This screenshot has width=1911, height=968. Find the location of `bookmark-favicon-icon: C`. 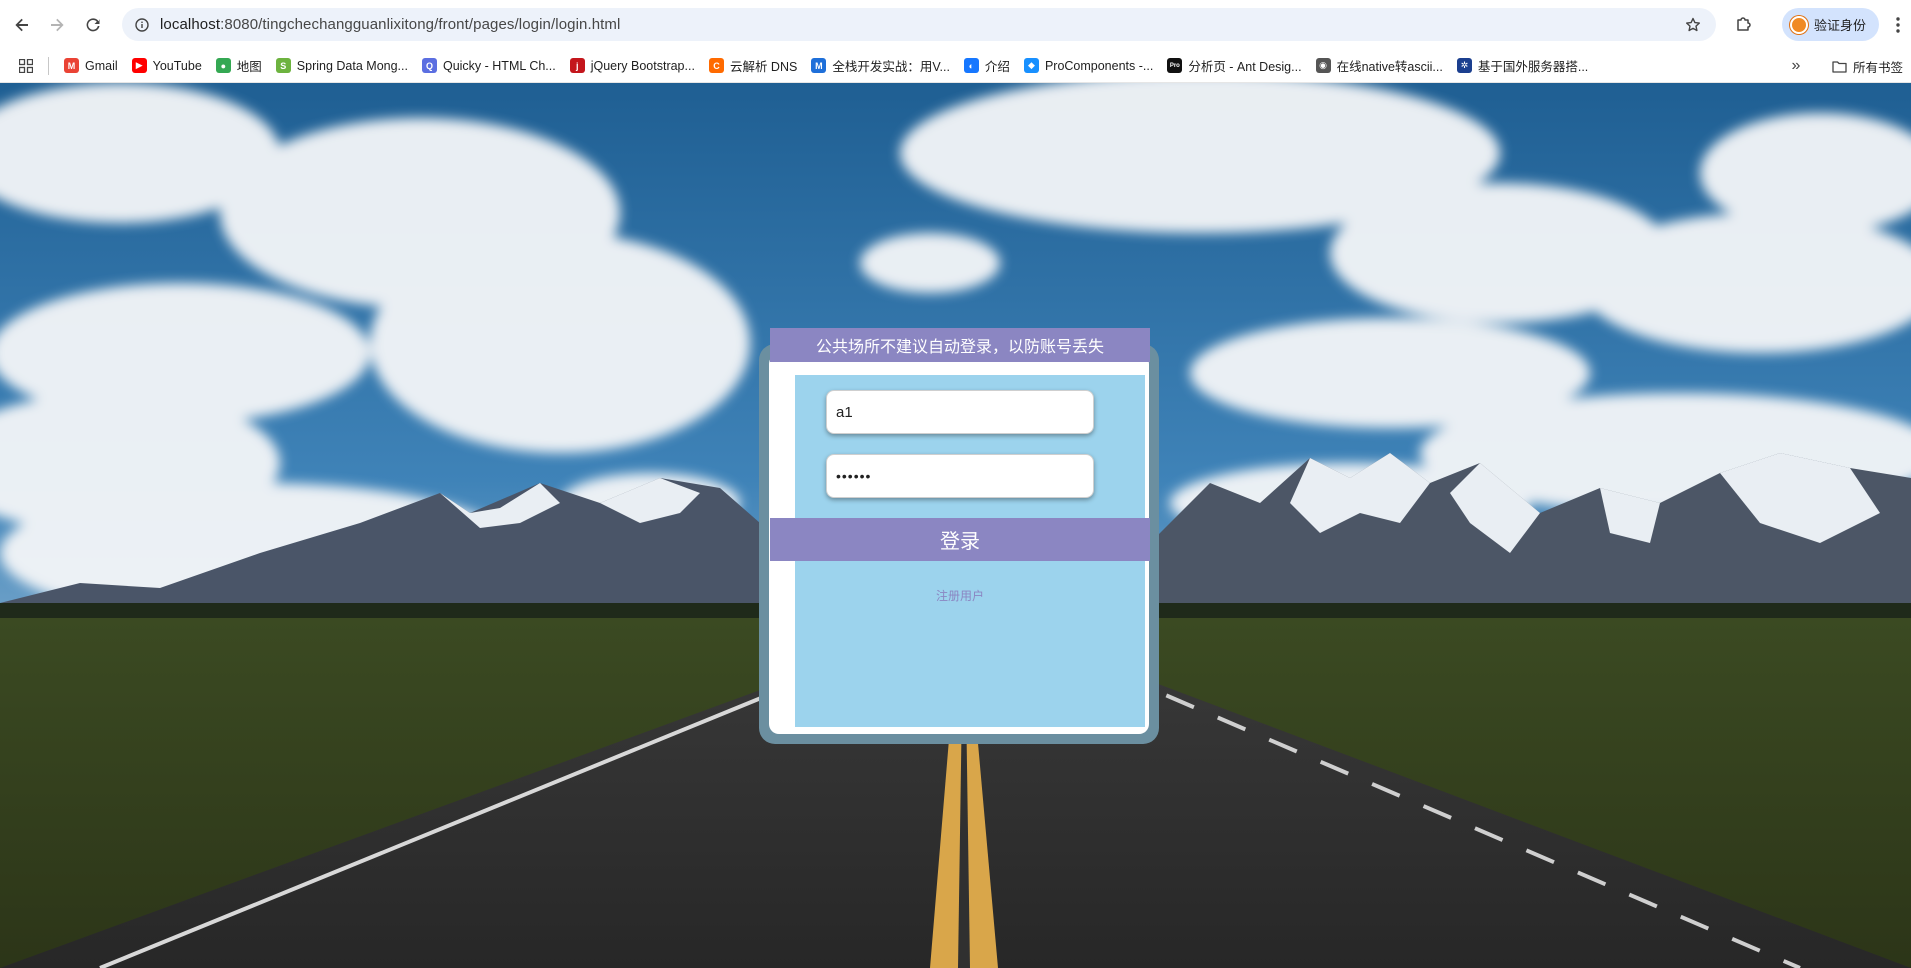

bookmark-favicon-icon: C is located at coordinates (716, 65).